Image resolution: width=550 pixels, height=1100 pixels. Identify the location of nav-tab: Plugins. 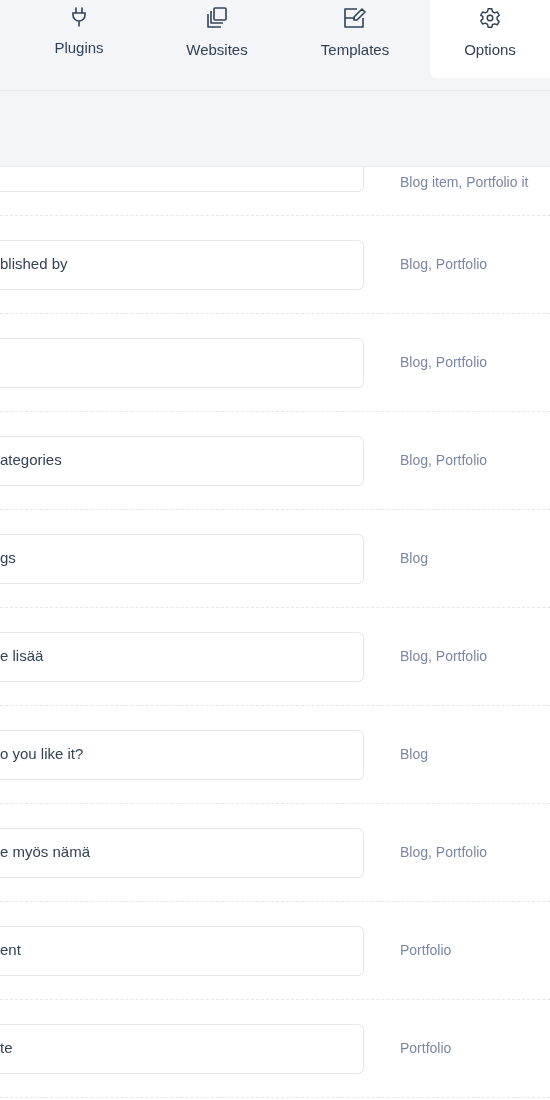
(79, 39).